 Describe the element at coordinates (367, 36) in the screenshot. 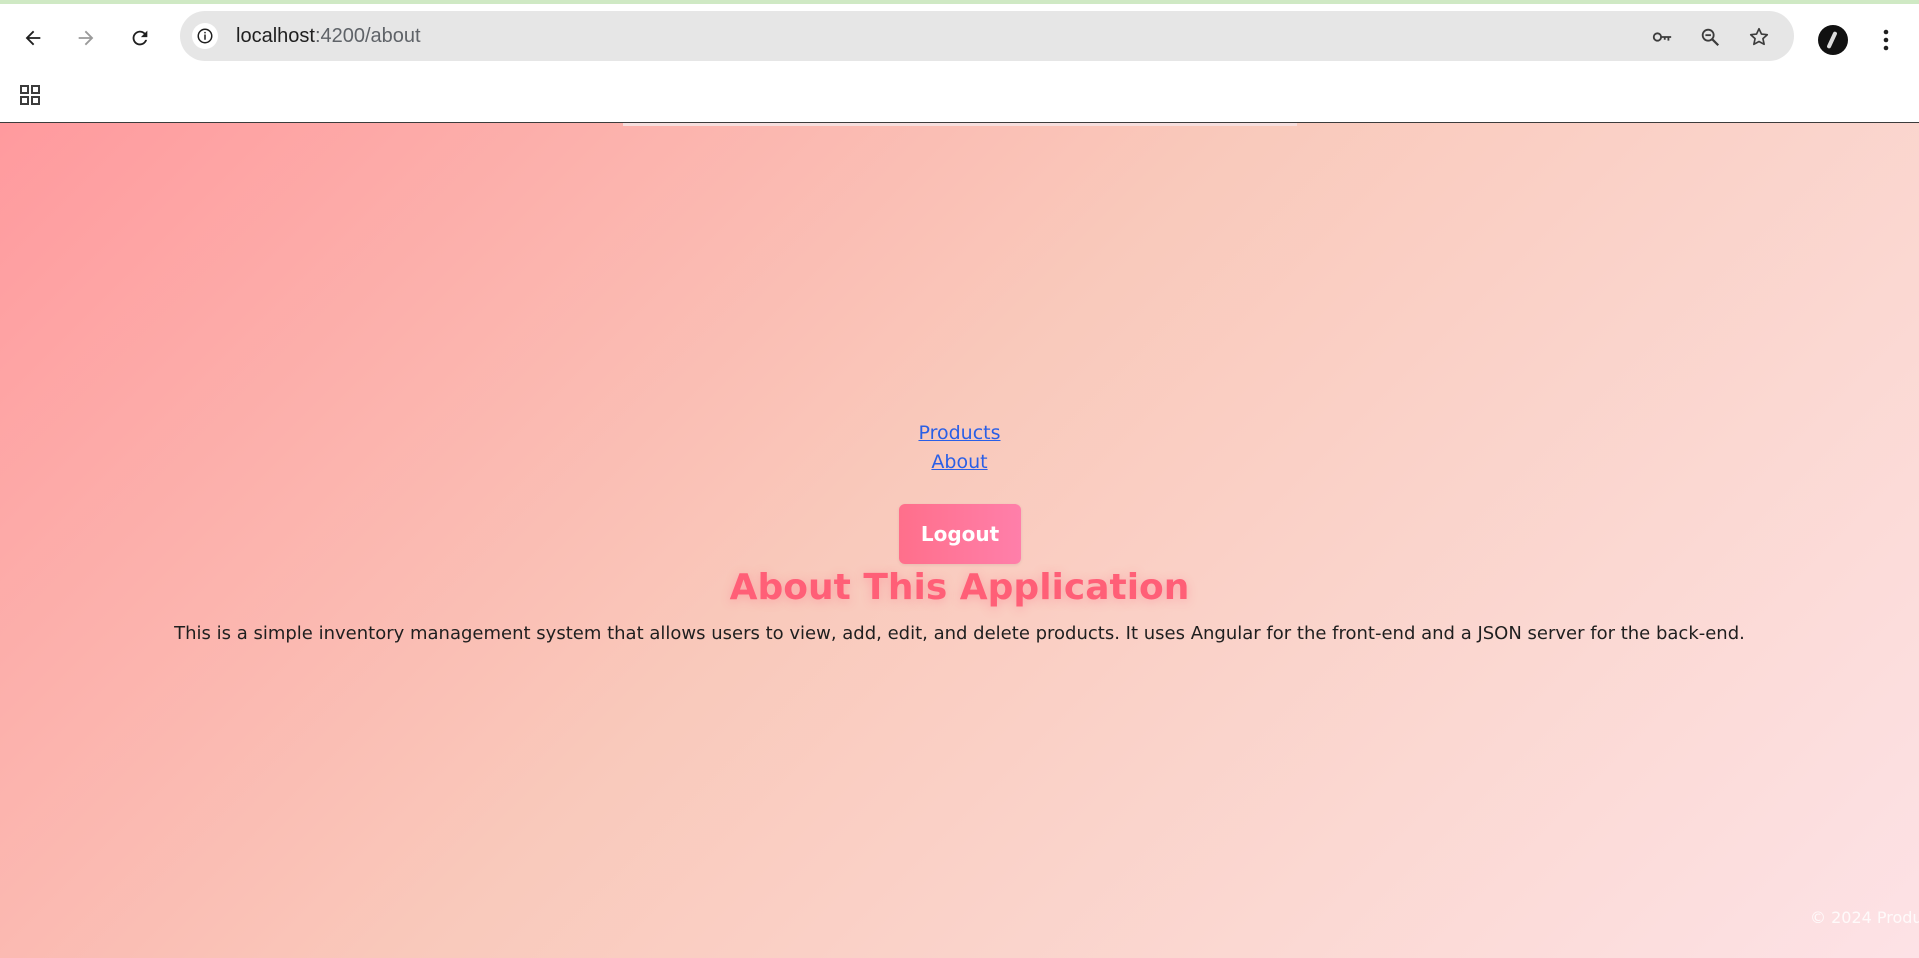

I see `url-path: :4200/about` at that location.